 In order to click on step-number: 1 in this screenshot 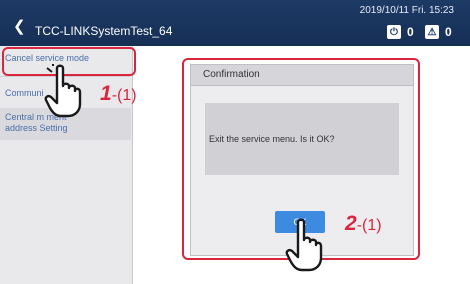, I will do `click(106, 93)`.